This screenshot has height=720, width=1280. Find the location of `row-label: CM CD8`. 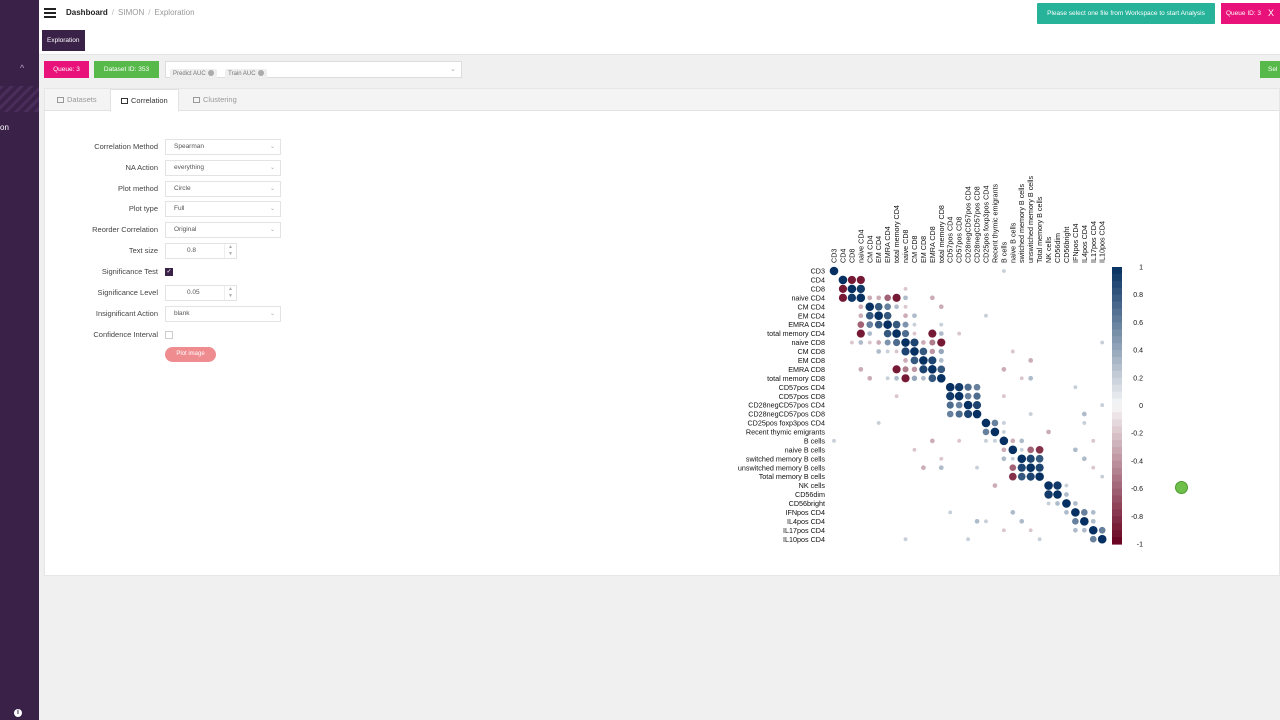

row-label: CM CD8 is located at coordinates (811, 351).